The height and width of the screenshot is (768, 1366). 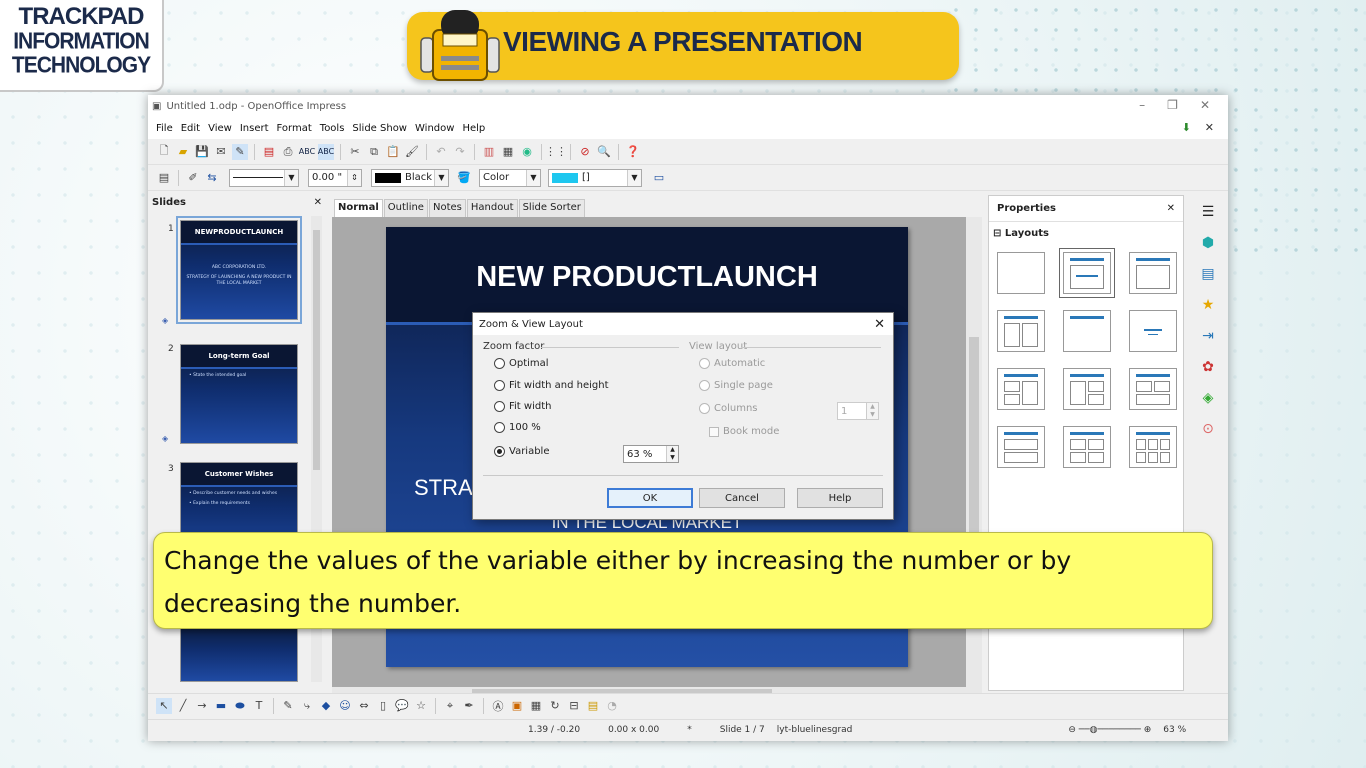 What do you see at coordinates (1021, 447) in the screenshot?
I see `layout-title-content-over` at bounding box center [1021, 447].